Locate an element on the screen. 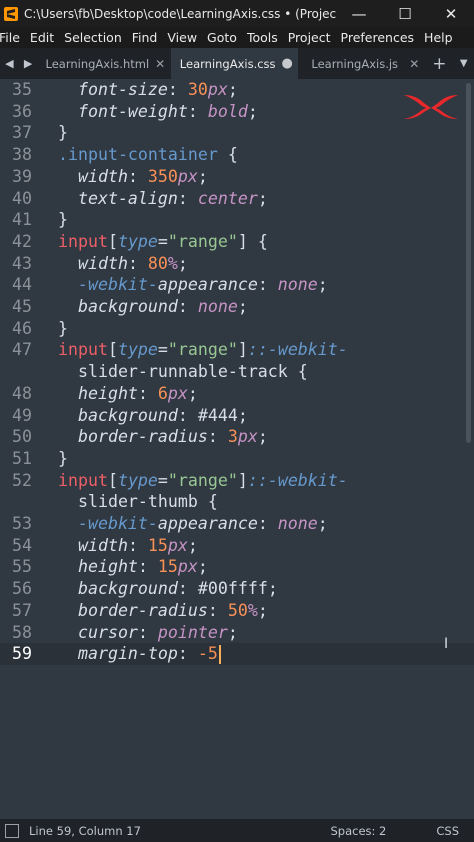 The width and height of the screenshot is (474, 842). tab-learningaxis-css: LearningAxis.css ● is located at coordinates (235, 63).